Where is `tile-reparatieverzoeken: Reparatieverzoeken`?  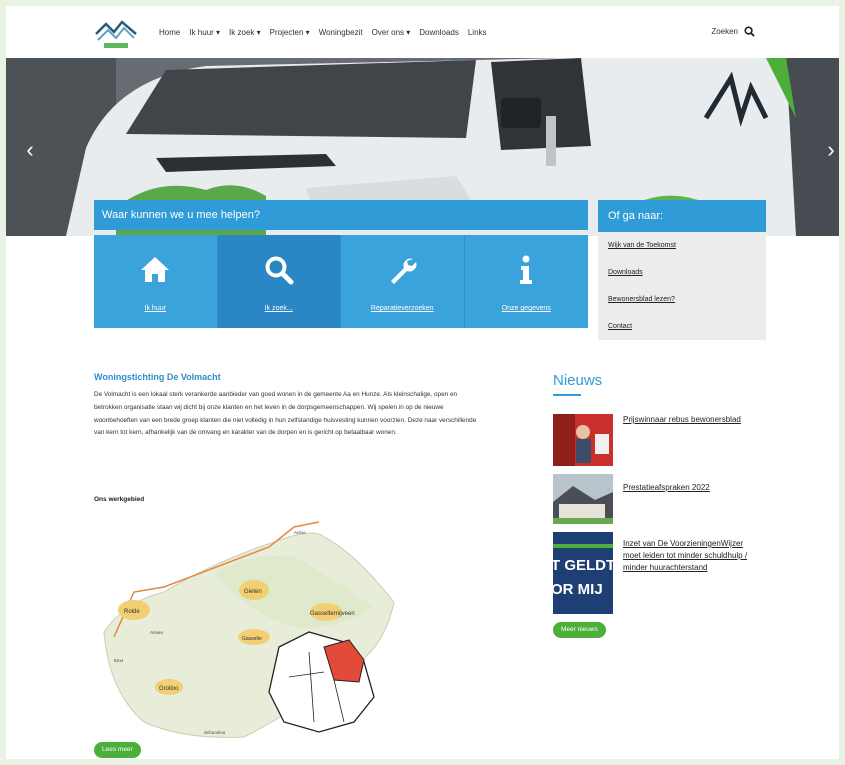 tile-reparatieverzoeken: Reparatieverzoeken is located at coordinates (403, 281).